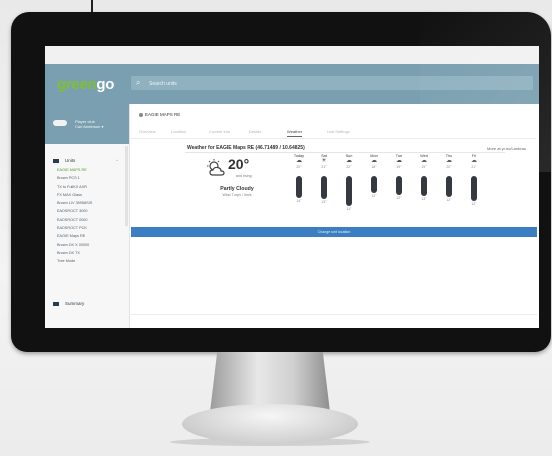  Describe the element at coordinates (56, 303) in the screenshot. I see `summary-icon` at that location.